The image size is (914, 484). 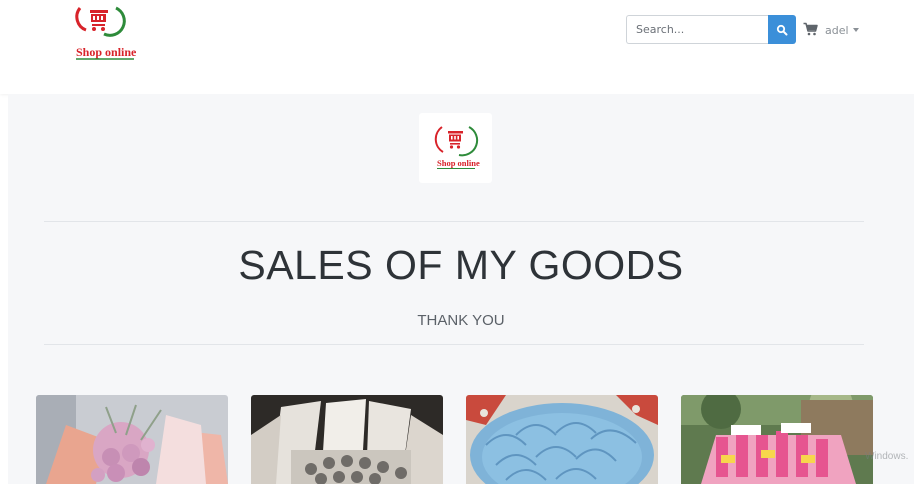 What do you see at coordinates (106, 52) in the screenshot?
I see `brand-logo-text: Shop online` at bounding box center [106, 52].